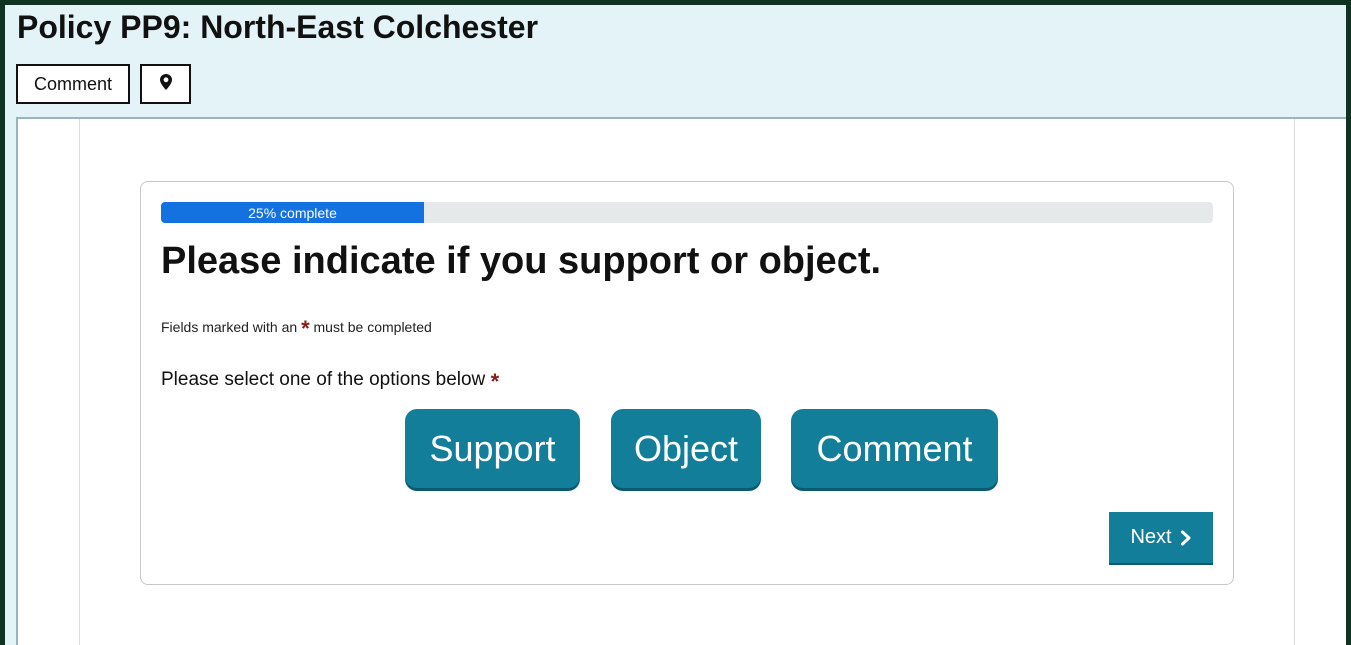  I want to click on progress-label: 25% complete, so click(292, 212).